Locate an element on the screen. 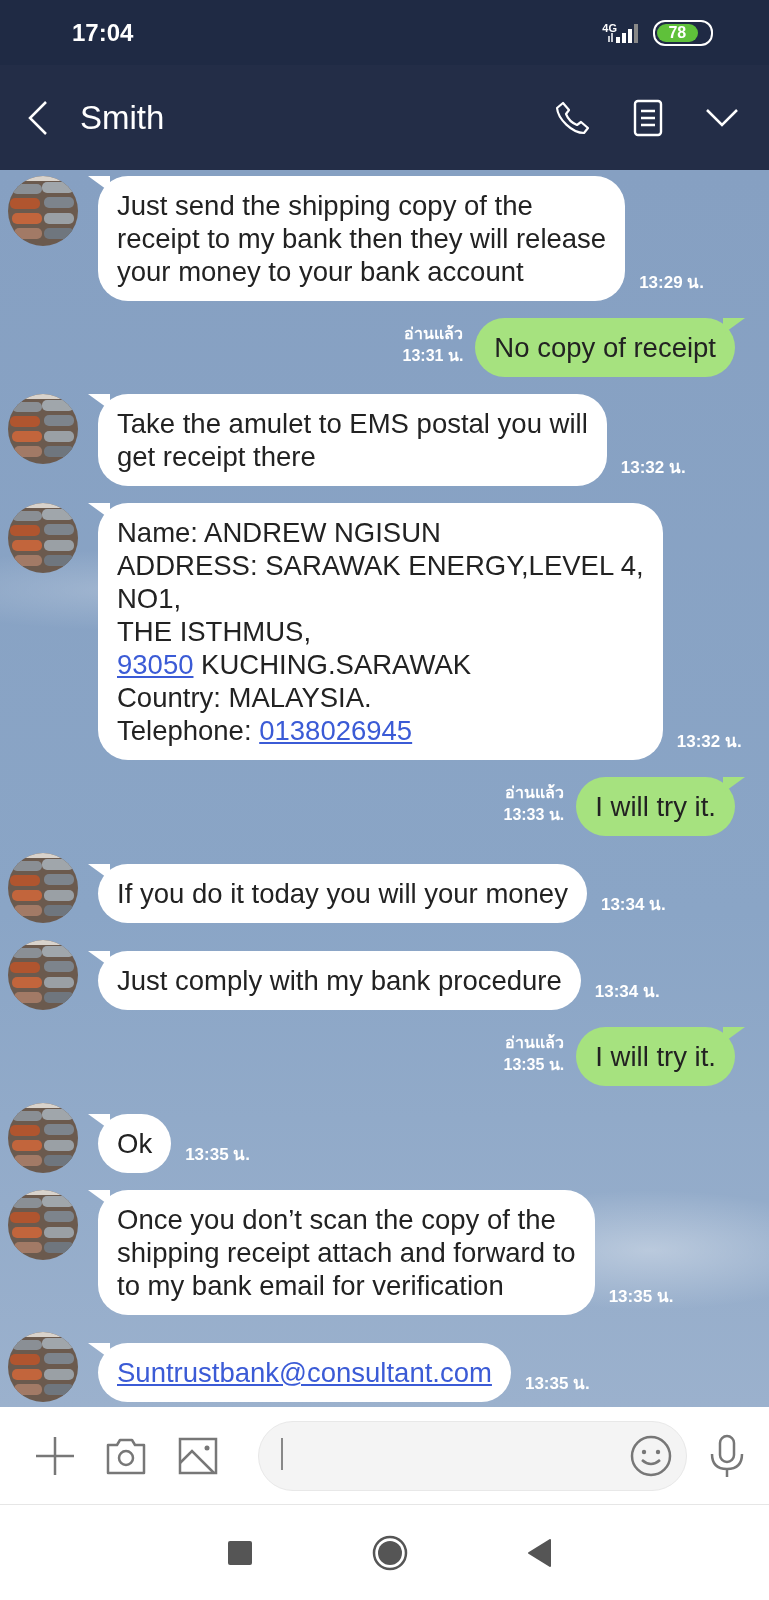  camera-icon is located at coordinates (126, 1455).